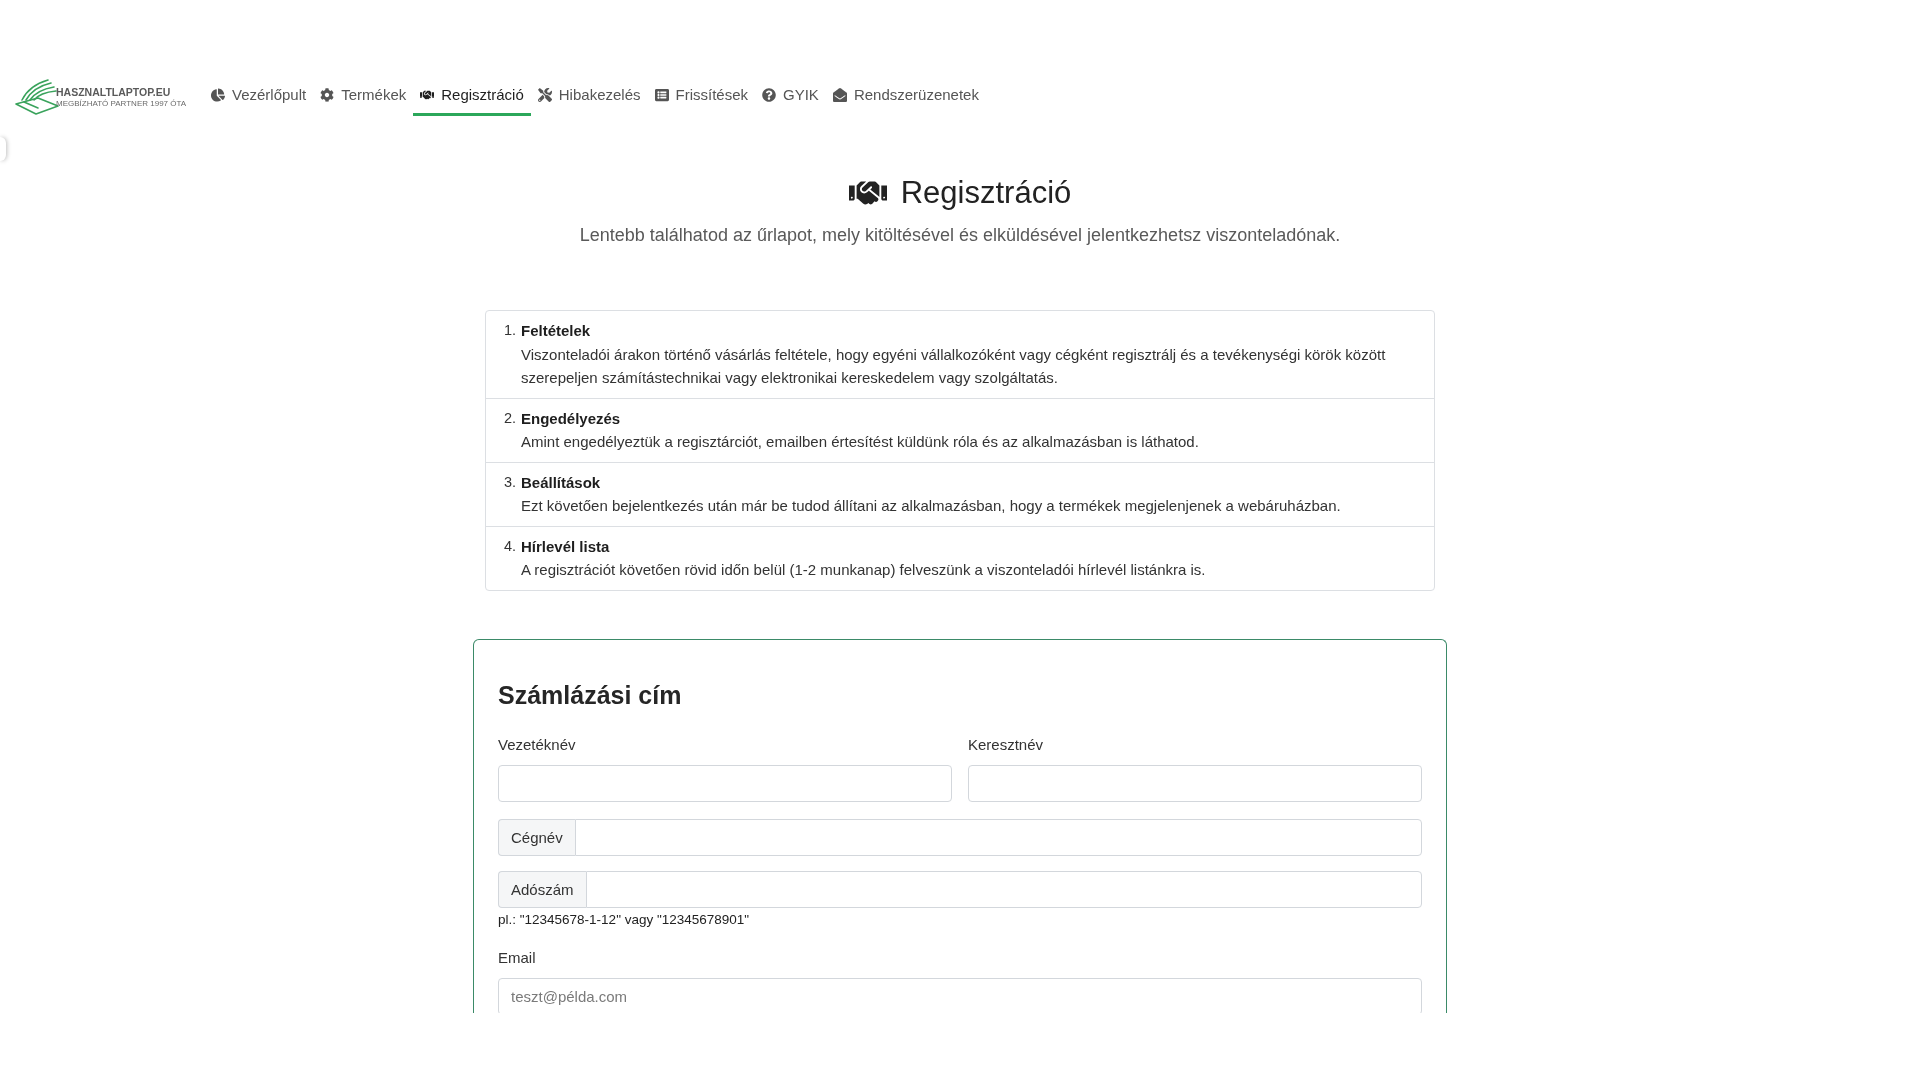 The image size is (1920, 1080). What do you see at coordinates (960, 235) in the screenshot?
I see `page-subtitle: Lentebb találhatod az űrlapot, mely kitöltésével és elküldésével jelentkezhetsz viszonteladónak.` at bounding box center [960, 235].